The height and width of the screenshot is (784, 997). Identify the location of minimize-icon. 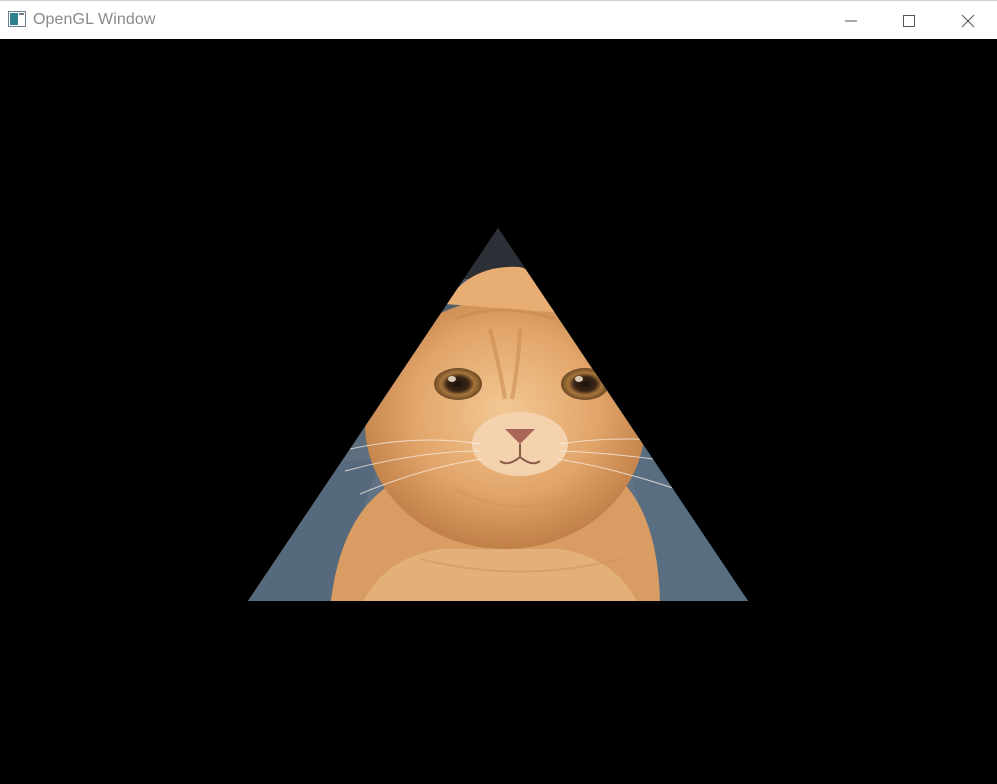
(851, 21).